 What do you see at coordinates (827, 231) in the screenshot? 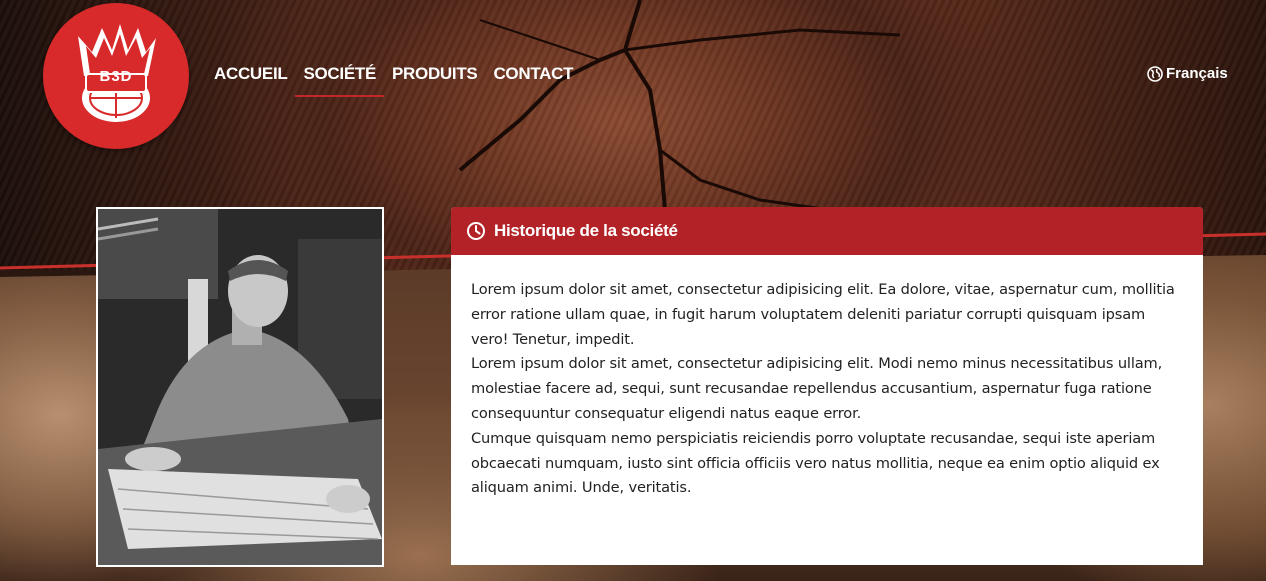
I see `panel-header: Historique de la société` at bounding box center [827, 231].